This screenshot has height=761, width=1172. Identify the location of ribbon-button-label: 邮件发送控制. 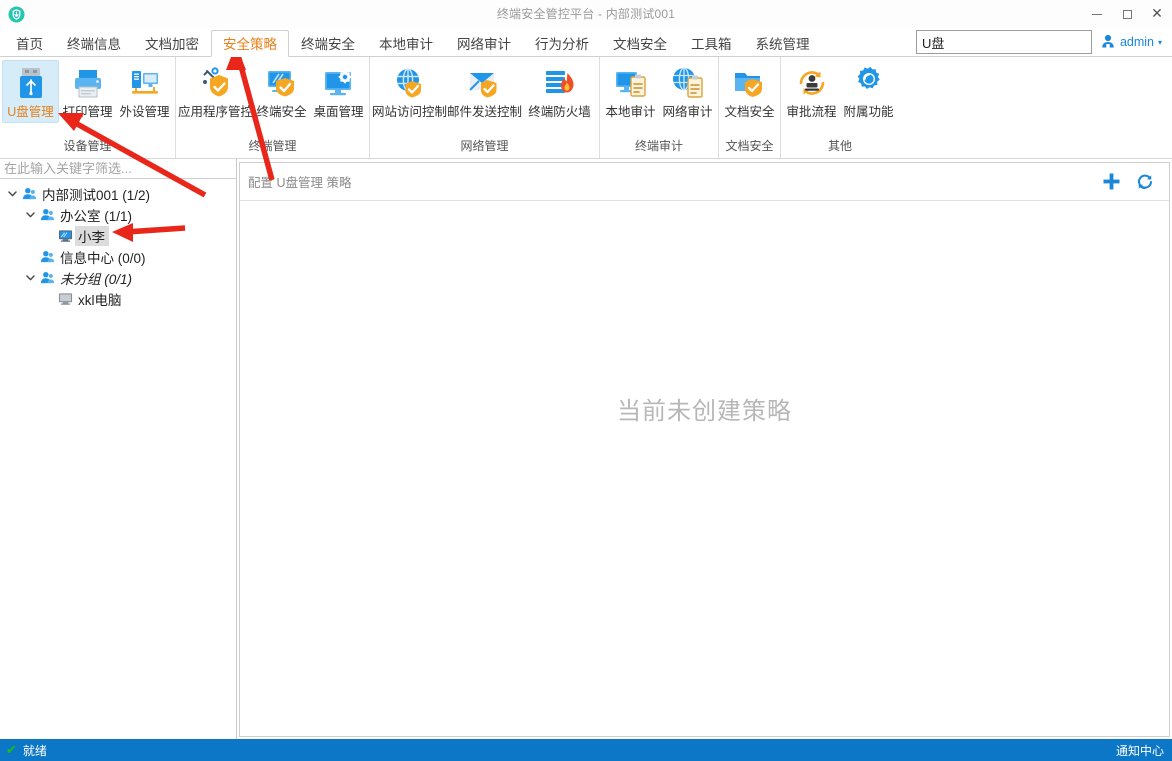
(485, 112).